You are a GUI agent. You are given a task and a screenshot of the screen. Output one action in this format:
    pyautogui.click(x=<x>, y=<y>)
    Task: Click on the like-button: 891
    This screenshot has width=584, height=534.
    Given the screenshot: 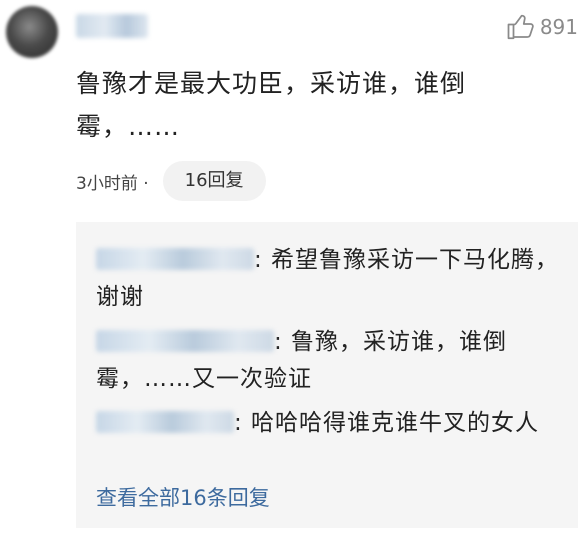 What is the action you would take?
    pyautogui.click(x=542, y=27)
    